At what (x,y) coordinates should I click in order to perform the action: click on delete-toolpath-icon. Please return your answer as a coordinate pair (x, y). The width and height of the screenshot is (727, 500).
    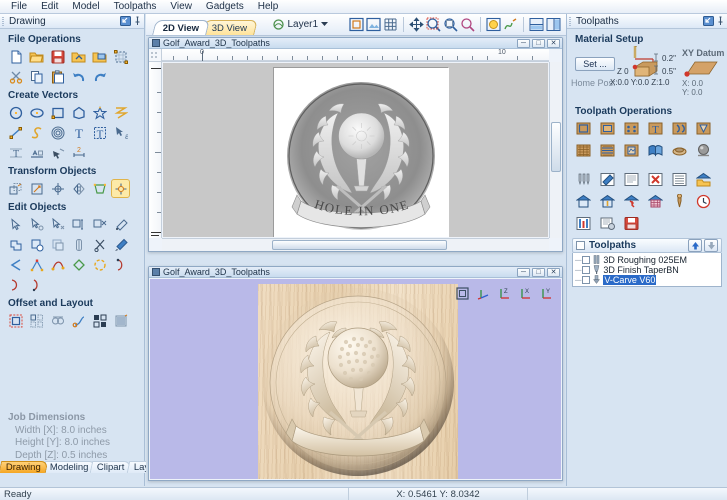
    Looking at the image, I should click on (655, 179).